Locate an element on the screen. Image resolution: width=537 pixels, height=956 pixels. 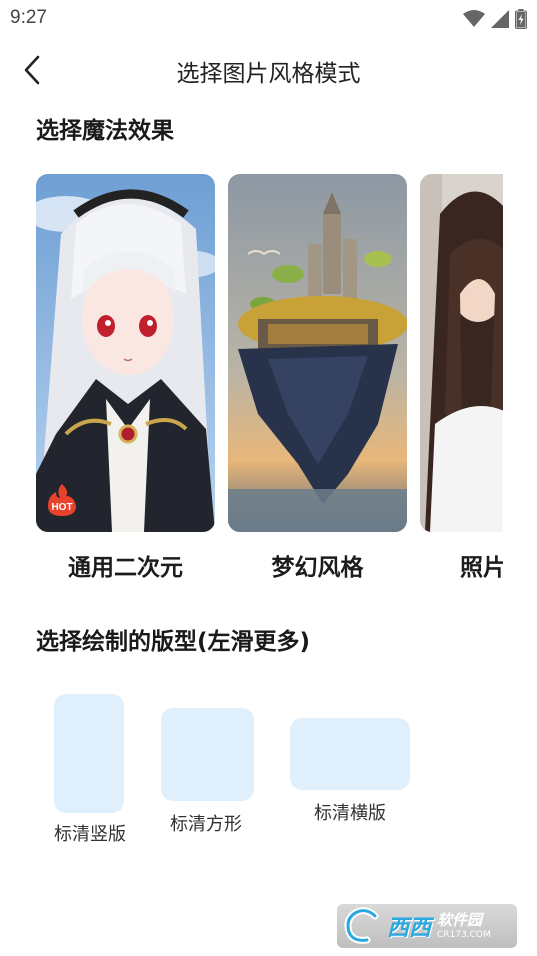
watermark-sub-title: 软件园 is located at coordinates (460, 919).